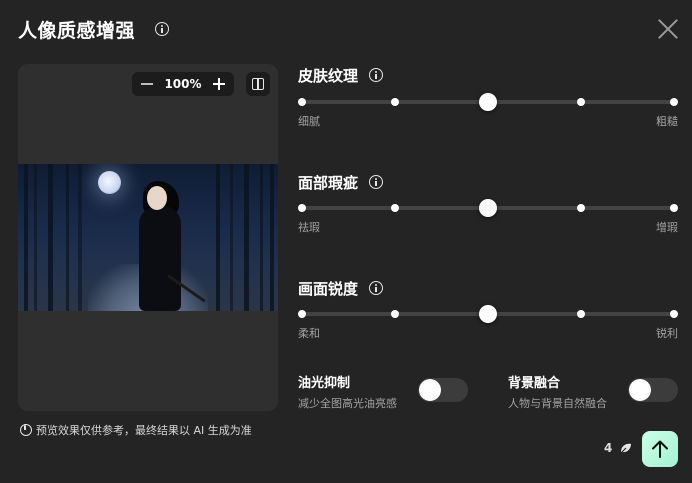  I want to click on facial-blemish-slider, so click(488, 208).